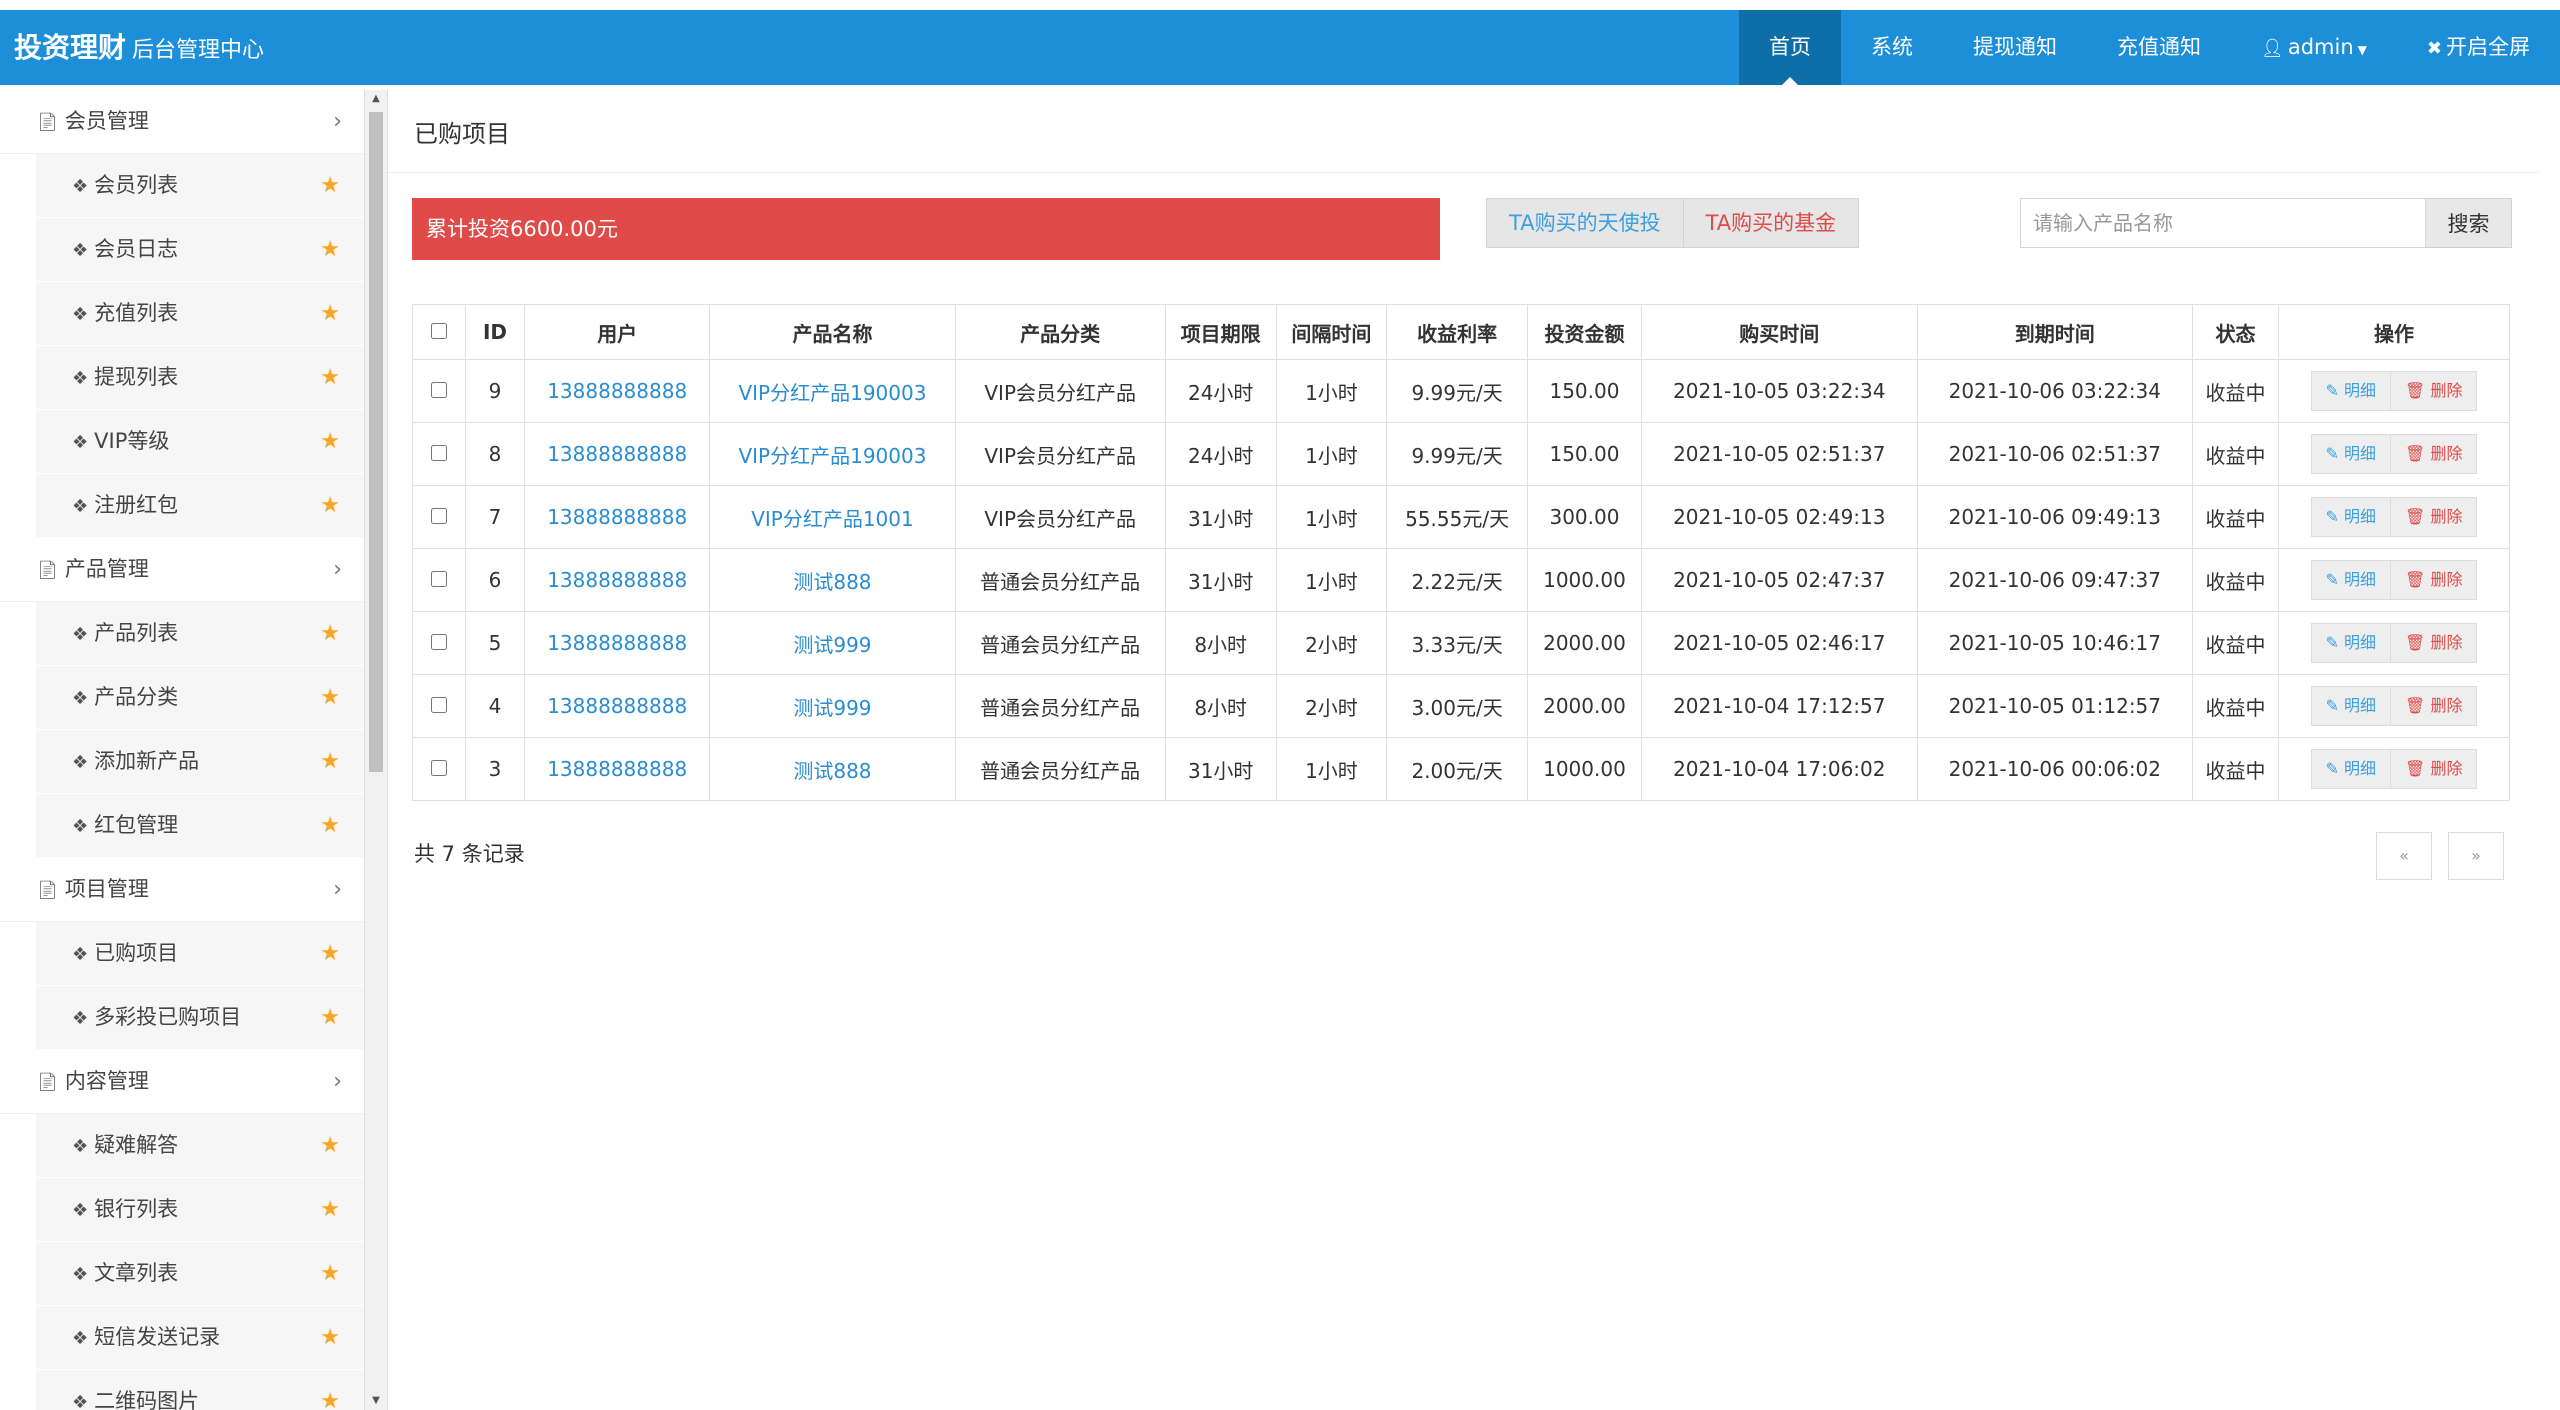 This screenshot has height=1410, width=2560. Describe the element at coordinates (136, 825) in the screenshot. I see `sidebar-item-label: 红包管理` at that location.